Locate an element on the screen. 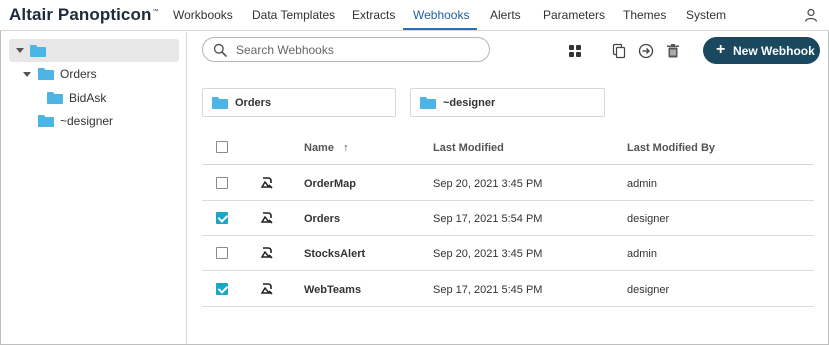 This screenshot has height=345, width=829. last-modified: Sep 17, 2021 5:54 PM is located at coordinates (488, 219).